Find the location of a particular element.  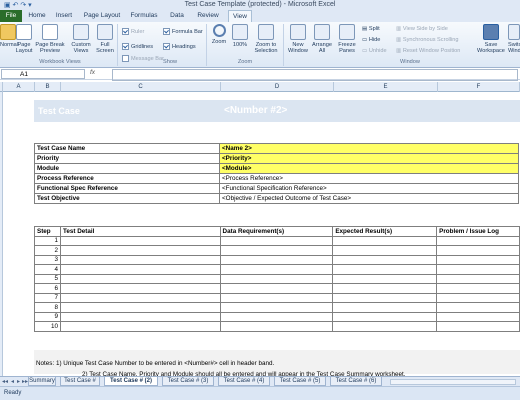

tab-data: Data is located at coordinates (177, 16).